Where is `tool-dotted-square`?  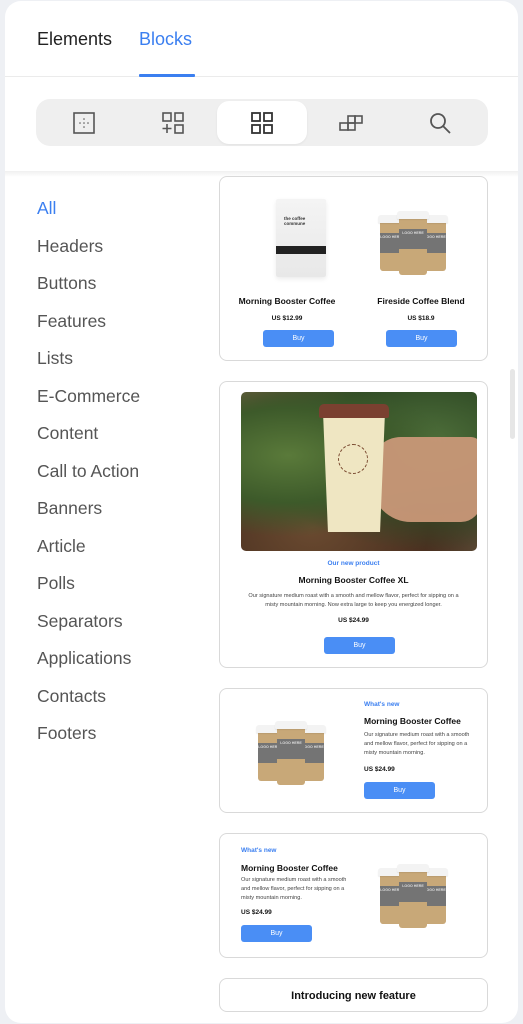
tool-dotted-square is located at coordinates (84, 122).